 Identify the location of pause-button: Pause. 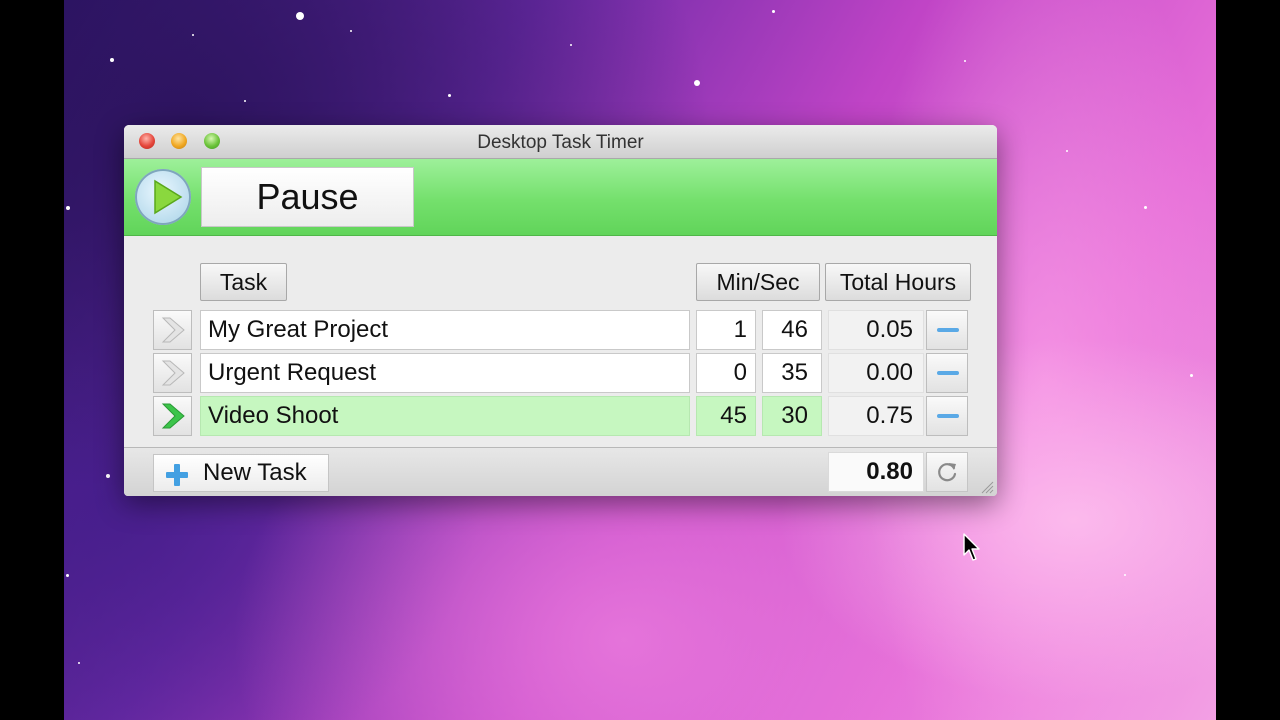
(307, 197).